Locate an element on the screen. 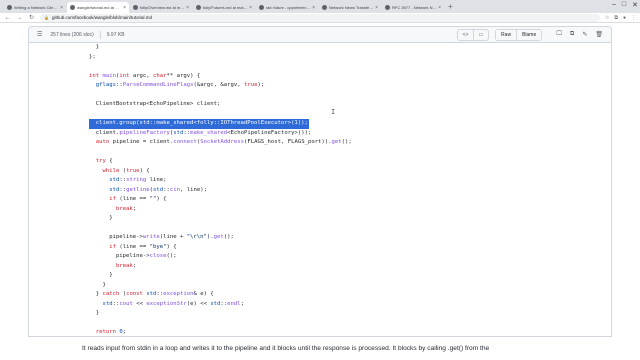 The image size is (640, 360). browser-tab: Network News Transfer Protocol - Wiki× is located at coordinates (350, 7).